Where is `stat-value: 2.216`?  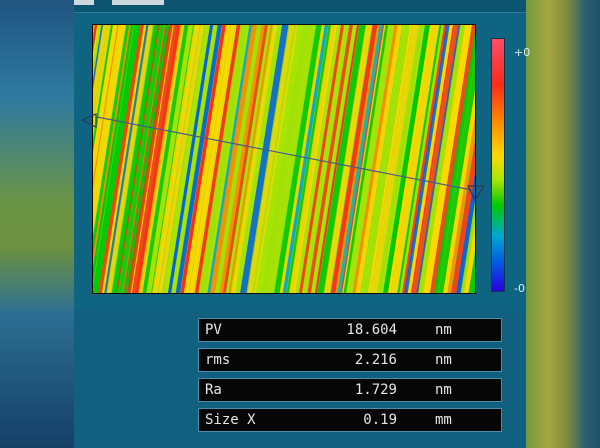 stat-value: 2.216 is located at coordinates (375, 360).